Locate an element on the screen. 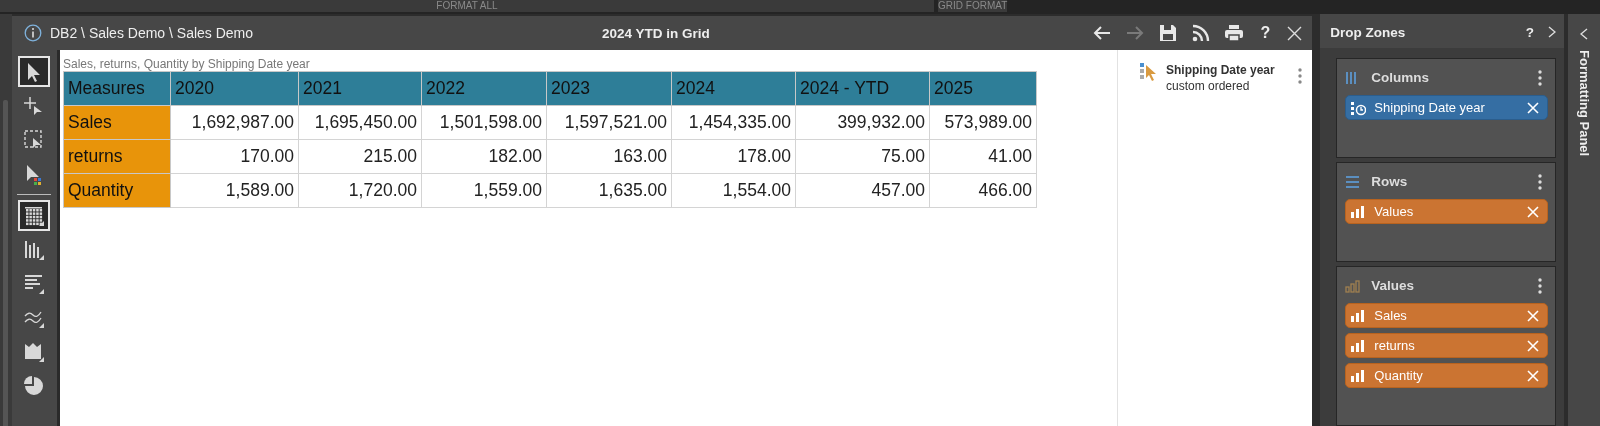 Image resolution: width=1600 pixels, height=426 pixels. chip-label: Values is located at coordinates (1394, 211).